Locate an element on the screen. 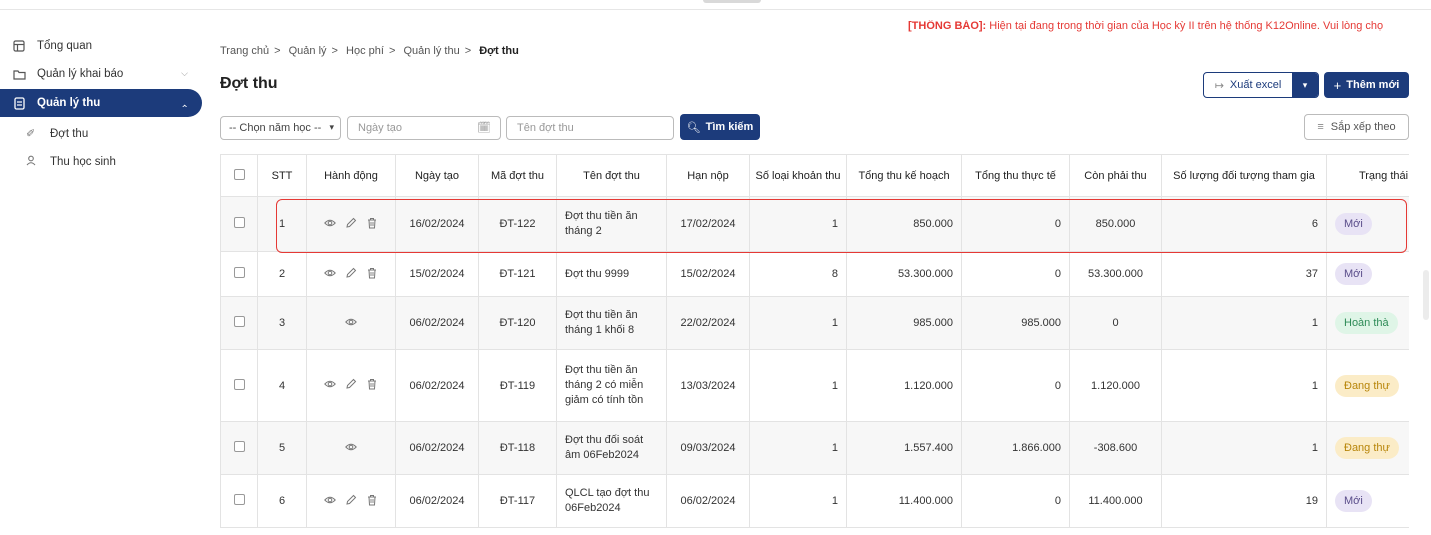 Image resolution: width=1431 pixels, height=535 pixels. sort-button: ≡ Sắp xếp theo is located at coordinates (1356, 127).